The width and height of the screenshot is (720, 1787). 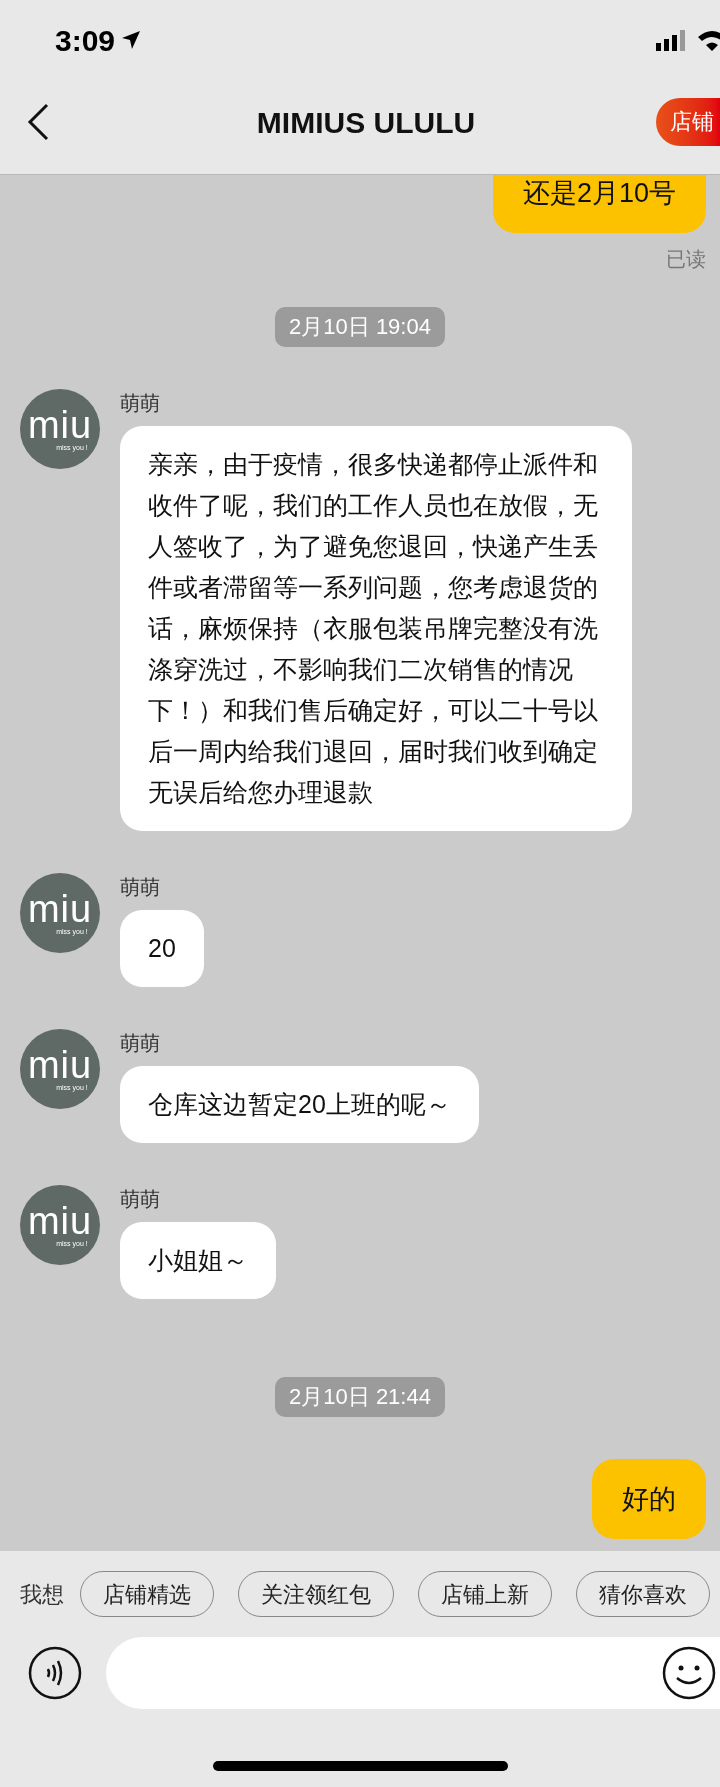 I want to click on smiley-icon, so click(x=689, y=1673).